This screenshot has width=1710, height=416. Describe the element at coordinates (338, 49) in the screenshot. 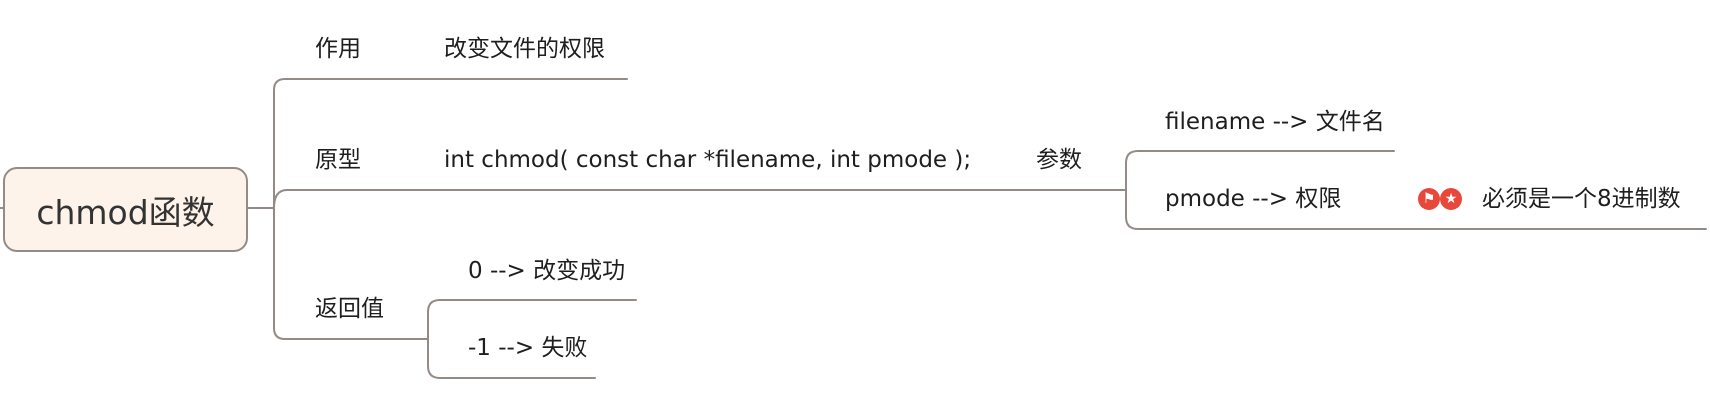

I see `topic-purpose: 作用` at that location.